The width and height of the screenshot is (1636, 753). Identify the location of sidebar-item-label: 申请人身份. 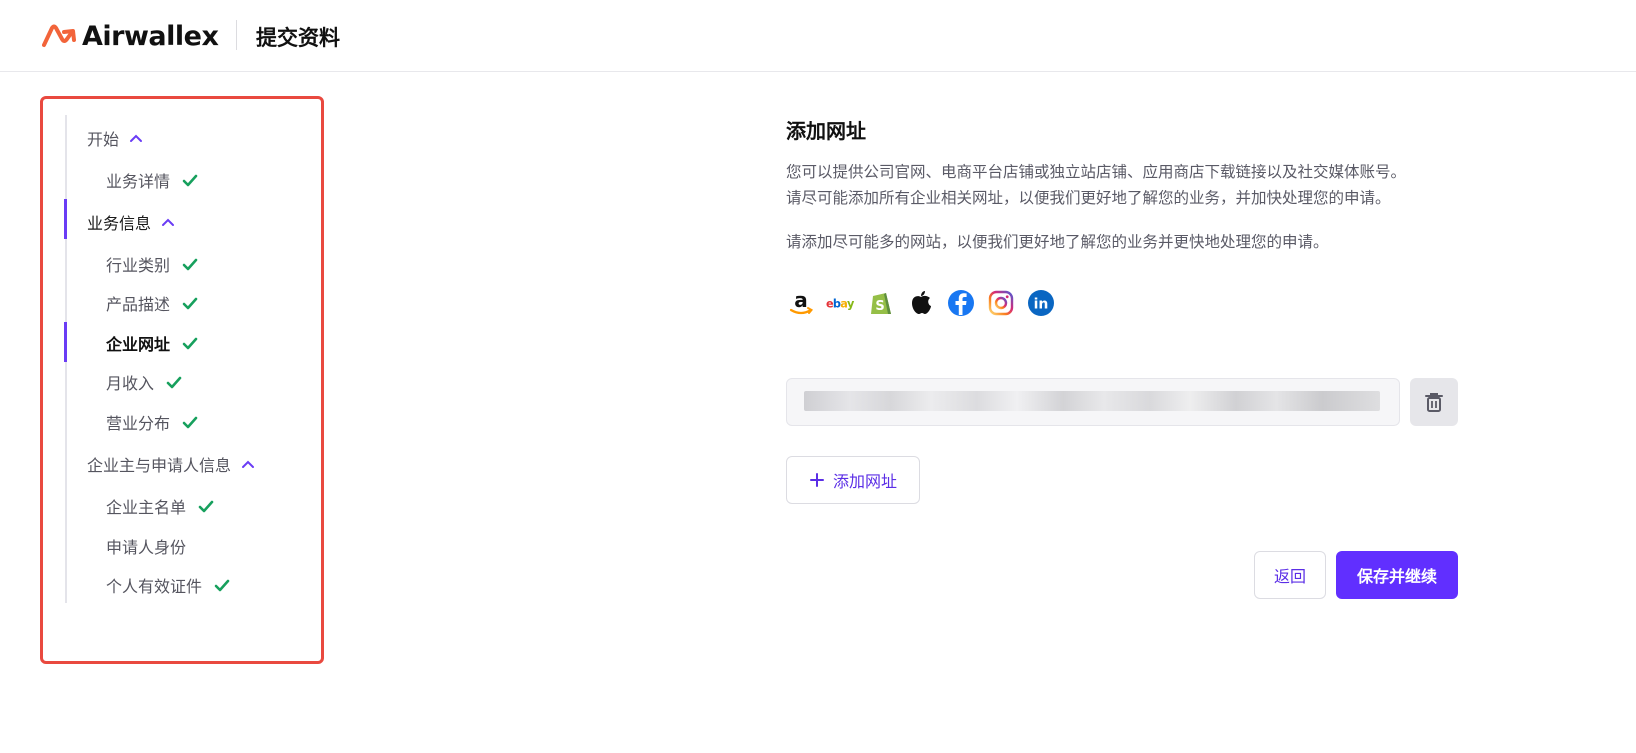
(146, 547).